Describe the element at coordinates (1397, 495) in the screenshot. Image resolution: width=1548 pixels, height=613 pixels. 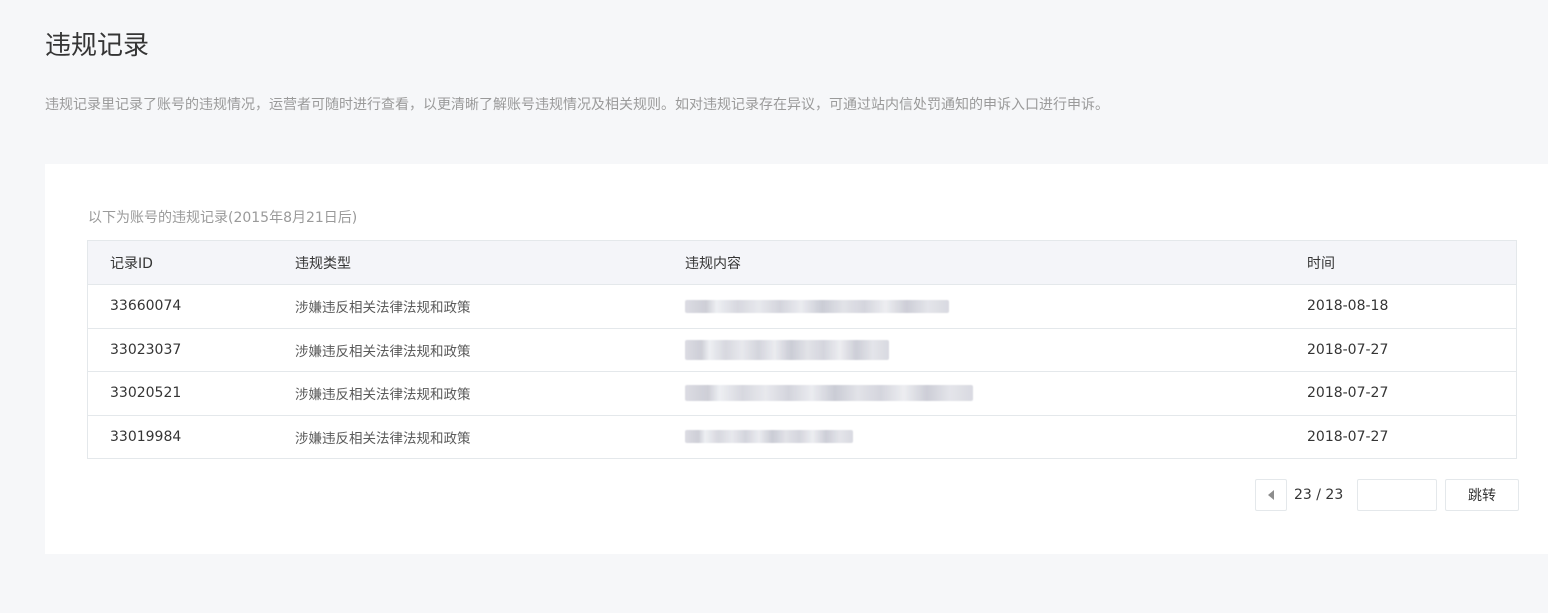
I see `page-jump-input` at that location.